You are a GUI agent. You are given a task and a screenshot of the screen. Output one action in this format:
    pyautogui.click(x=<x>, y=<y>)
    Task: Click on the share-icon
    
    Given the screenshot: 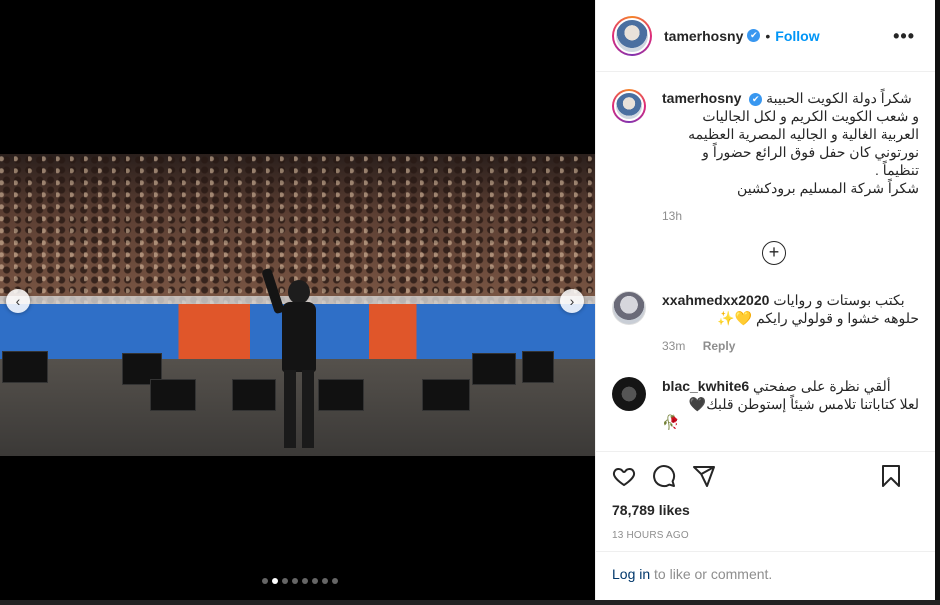 What is the action you would take?
    pyautogui.click(x=704, y=476)
    